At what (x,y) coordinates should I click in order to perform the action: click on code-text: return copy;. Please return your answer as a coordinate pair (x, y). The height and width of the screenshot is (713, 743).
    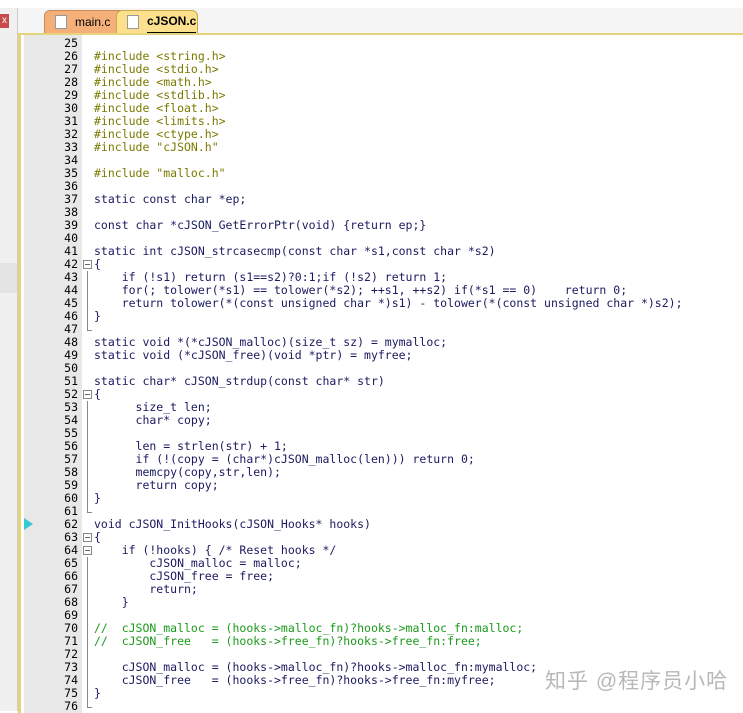
    Looking at the image, I should click on (156, 485).